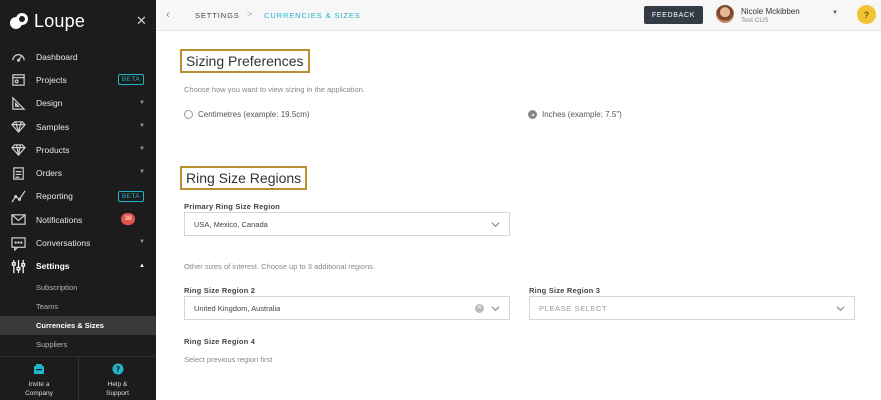 The image size is (881, 400). Describe the element at coordinates (532, 114) in the screenshot. I see `radio-checked-icon` at that location.